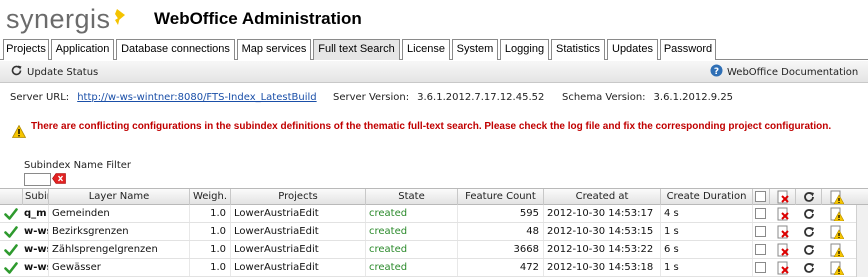  What do you see at coordinates (37, 179) in the screenshot?
I see `subindex-filter-input` at bounding box center [37, 179].